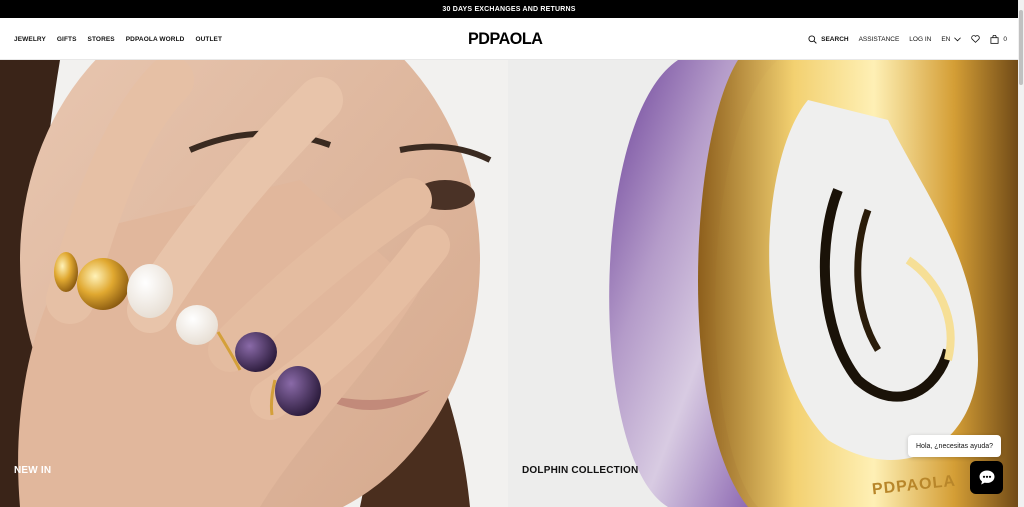 This screenshot has width=1024, height=507. I want to click on search-button: SEARCH, so click(828, 39).